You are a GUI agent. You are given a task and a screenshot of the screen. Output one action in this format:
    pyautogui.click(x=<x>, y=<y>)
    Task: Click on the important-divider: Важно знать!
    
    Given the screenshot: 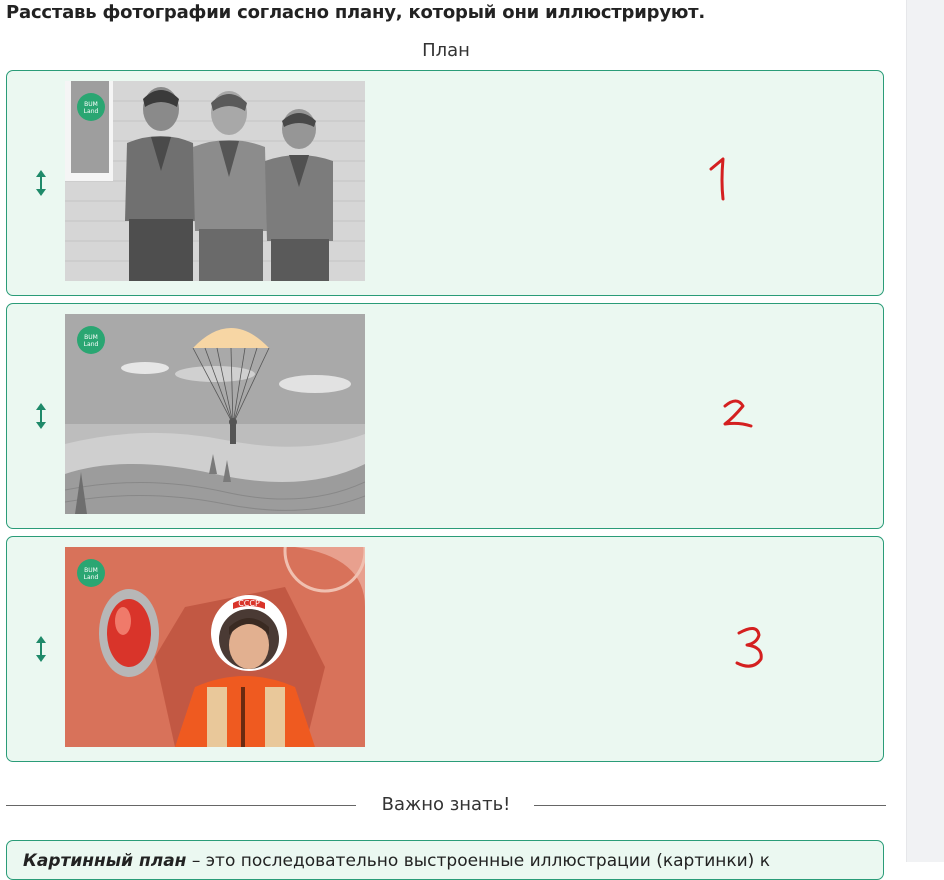 What is the action you would take?
    pyautogui.click(x=446, y=806)
    